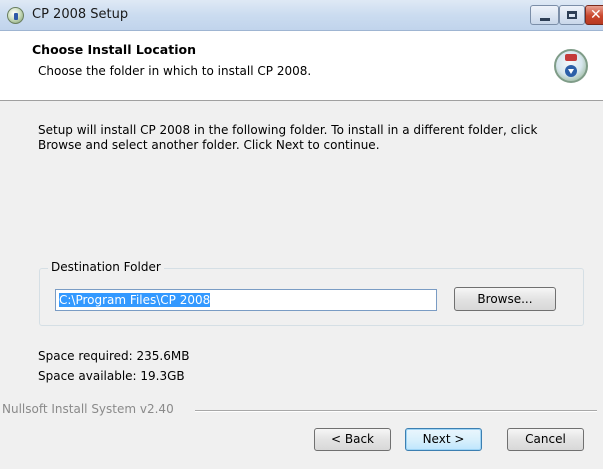 Image resolution: width=603 pixels, height=469 pixels. Describe the element at coordinates (111, 376) in the screenshot. I see `space-available-text: Space available: 19.3GB` at that location.